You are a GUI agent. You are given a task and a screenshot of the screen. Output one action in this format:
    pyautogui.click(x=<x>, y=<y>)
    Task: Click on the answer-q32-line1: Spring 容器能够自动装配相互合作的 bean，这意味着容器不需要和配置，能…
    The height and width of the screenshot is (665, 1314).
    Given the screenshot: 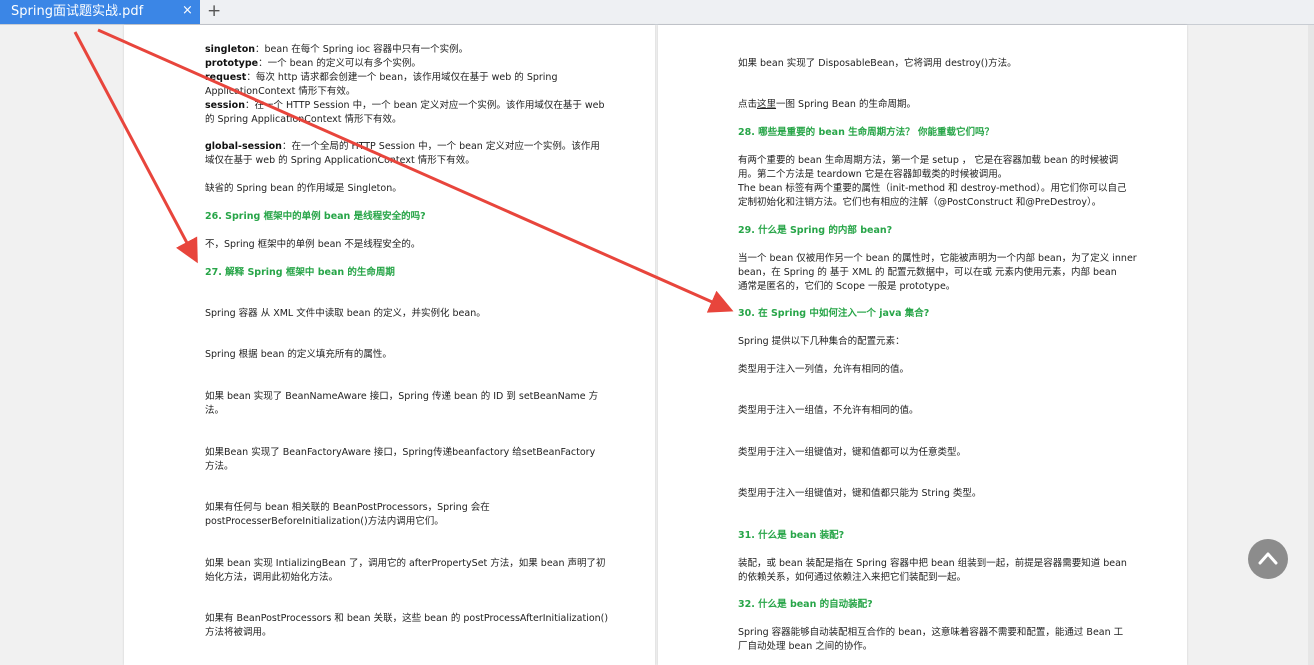 What is the action you would take?
    pyautogui.click(x=931, y=632)
    